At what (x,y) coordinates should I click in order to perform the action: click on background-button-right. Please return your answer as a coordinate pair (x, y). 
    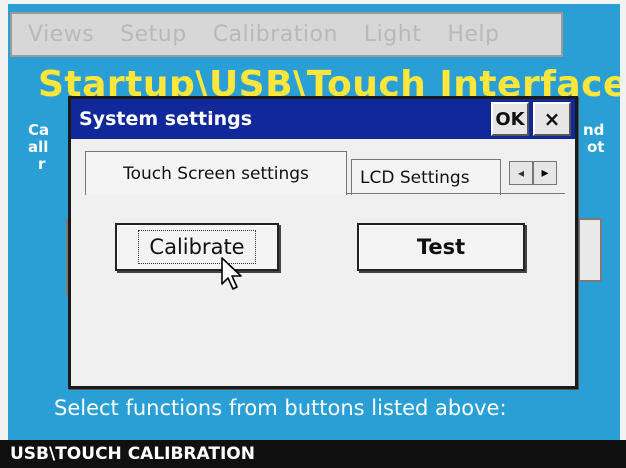
    Looking at the image, I should click on (590, 250).